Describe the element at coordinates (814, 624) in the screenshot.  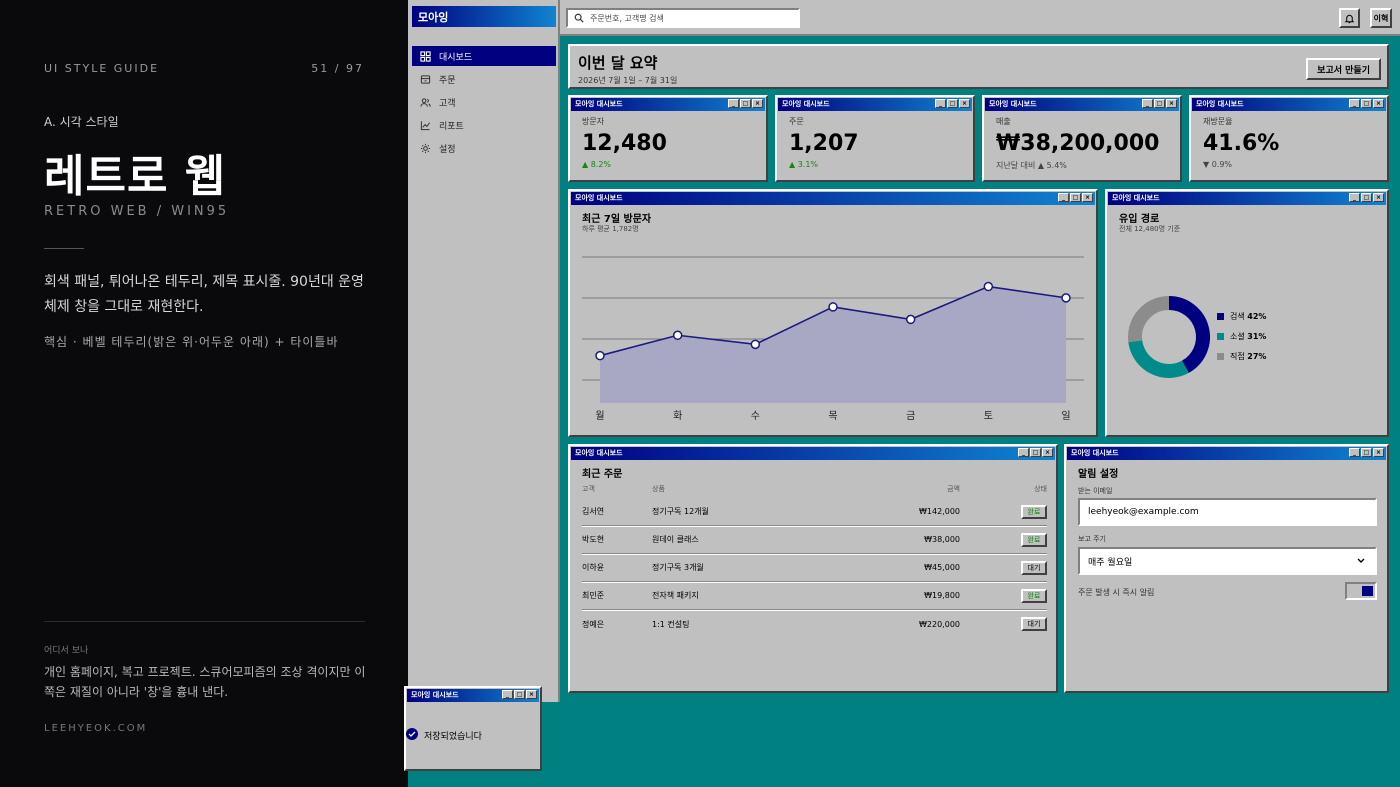
I see `table-row: 정예은 1:1 컨설팅 ₩220,000 대기` at that location.